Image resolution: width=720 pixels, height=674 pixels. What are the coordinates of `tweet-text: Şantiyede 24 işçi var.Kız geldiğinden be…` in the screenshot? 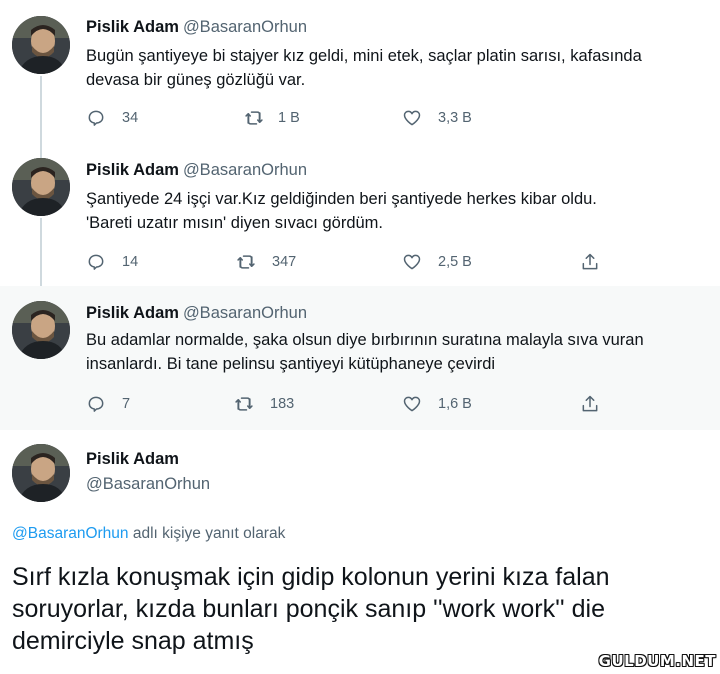 It's located at (396, 211).